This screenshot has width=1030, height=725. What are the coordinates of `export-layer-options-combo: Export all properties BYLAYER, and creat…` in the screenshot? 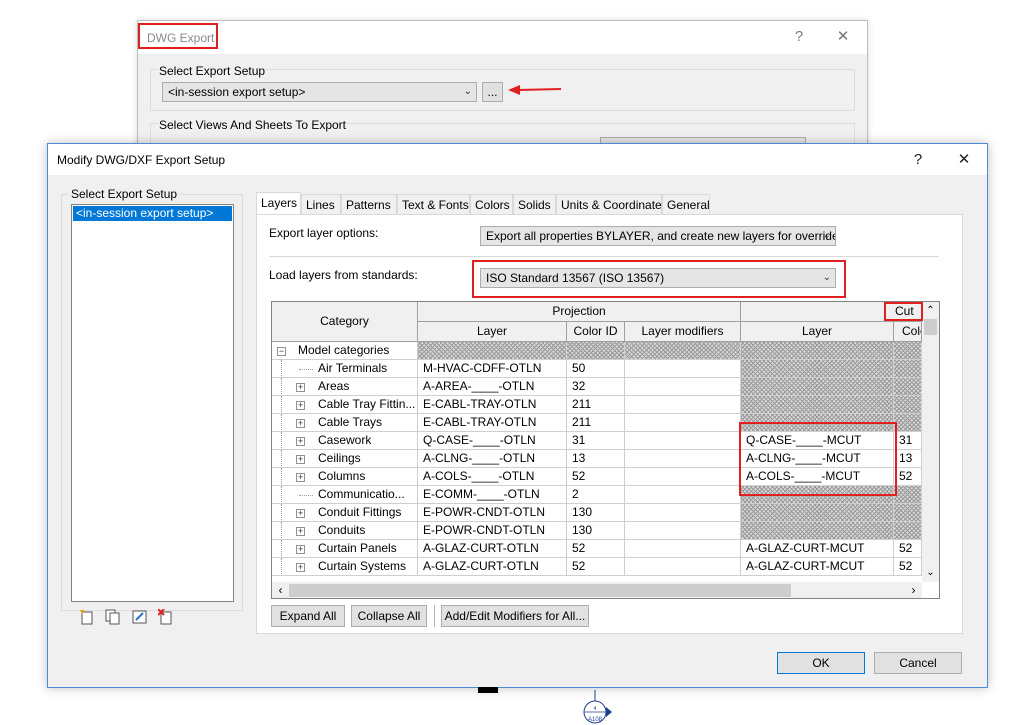 It's located at (658, 236).